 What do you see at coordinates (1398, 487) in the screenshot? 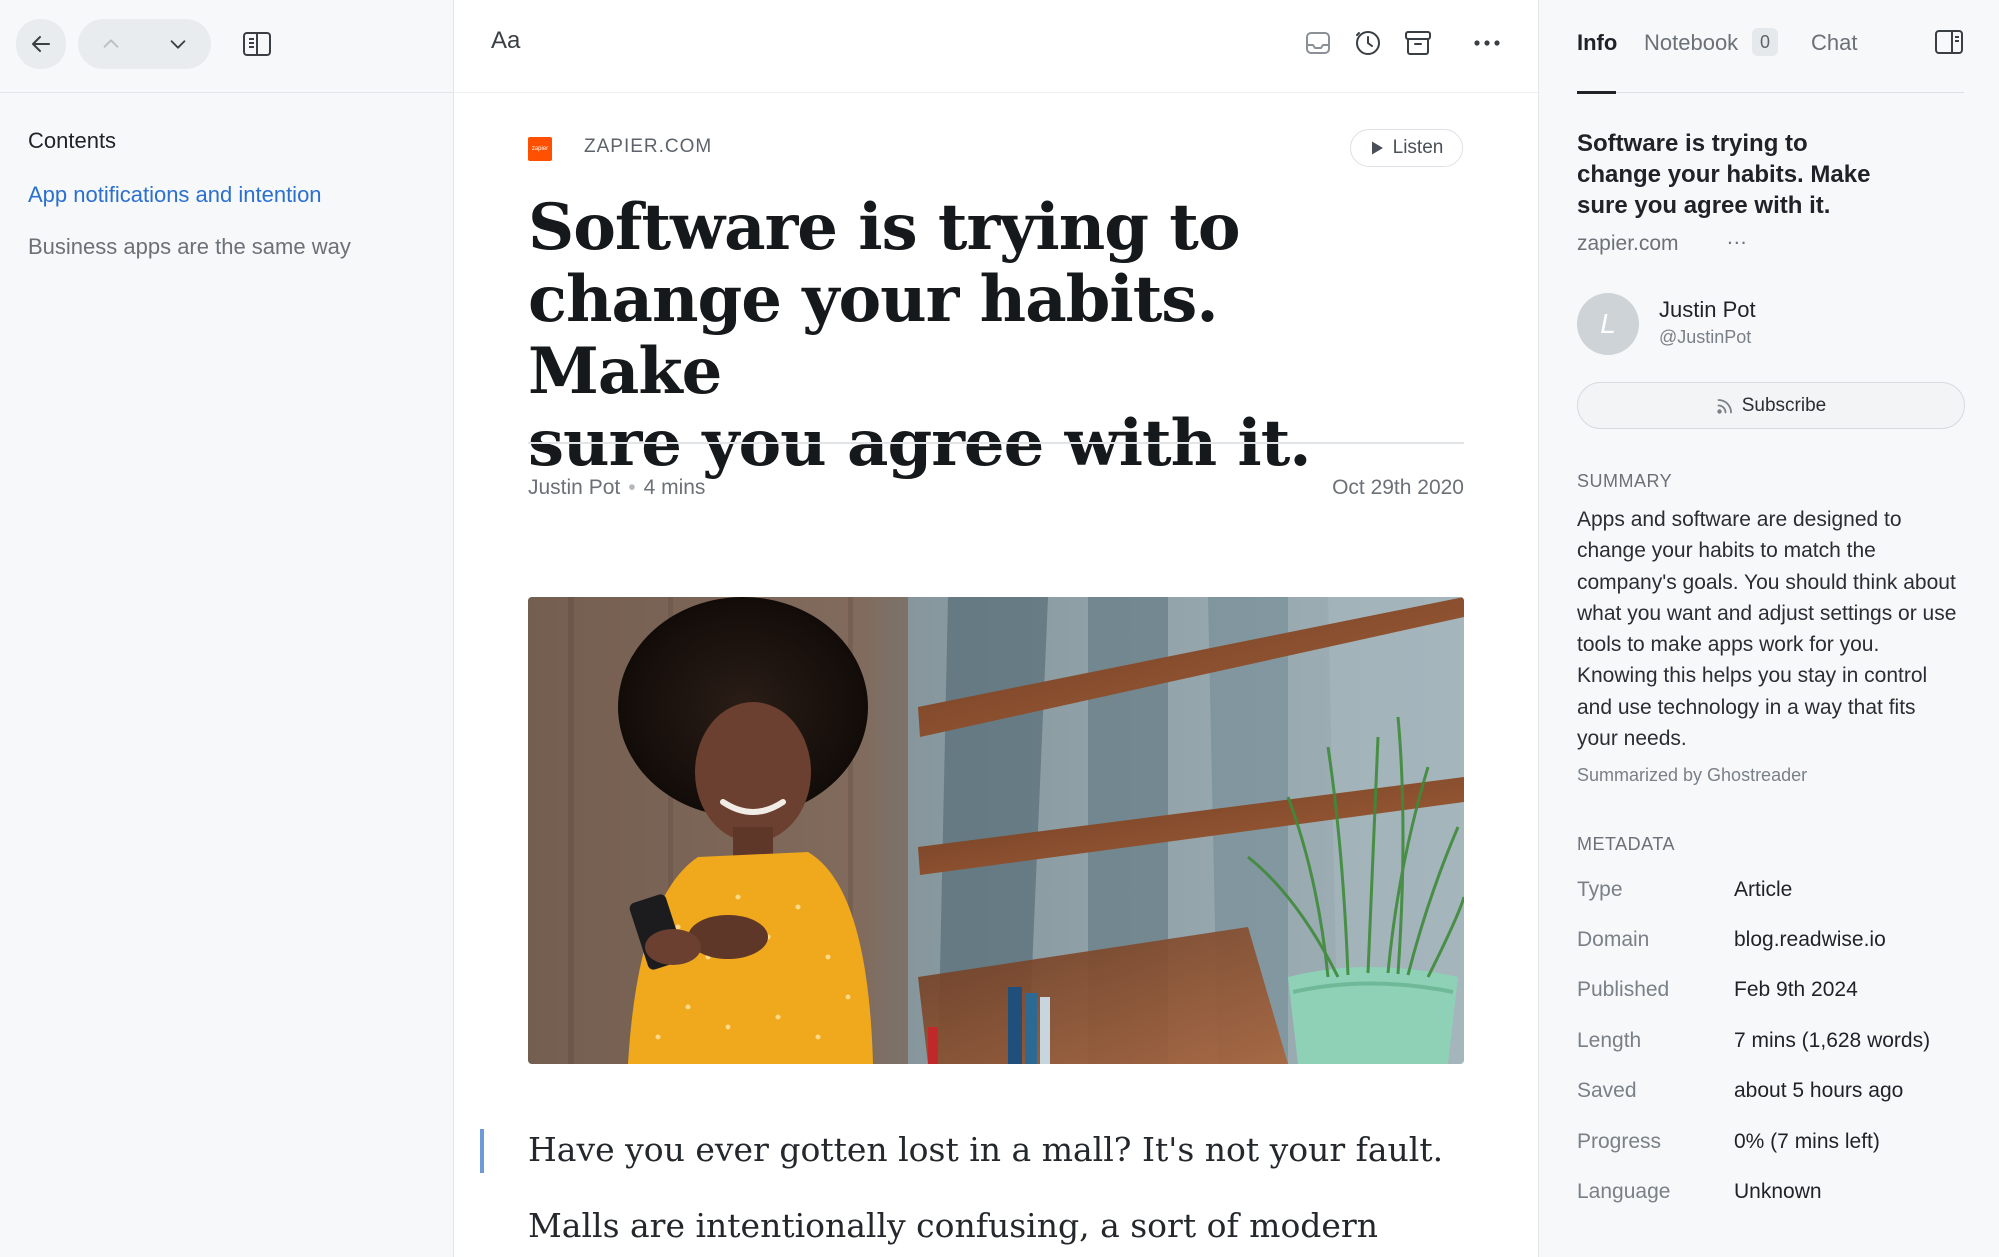
I see `article-date: Oct 29th 2020` at bounding box center [1398, 487].